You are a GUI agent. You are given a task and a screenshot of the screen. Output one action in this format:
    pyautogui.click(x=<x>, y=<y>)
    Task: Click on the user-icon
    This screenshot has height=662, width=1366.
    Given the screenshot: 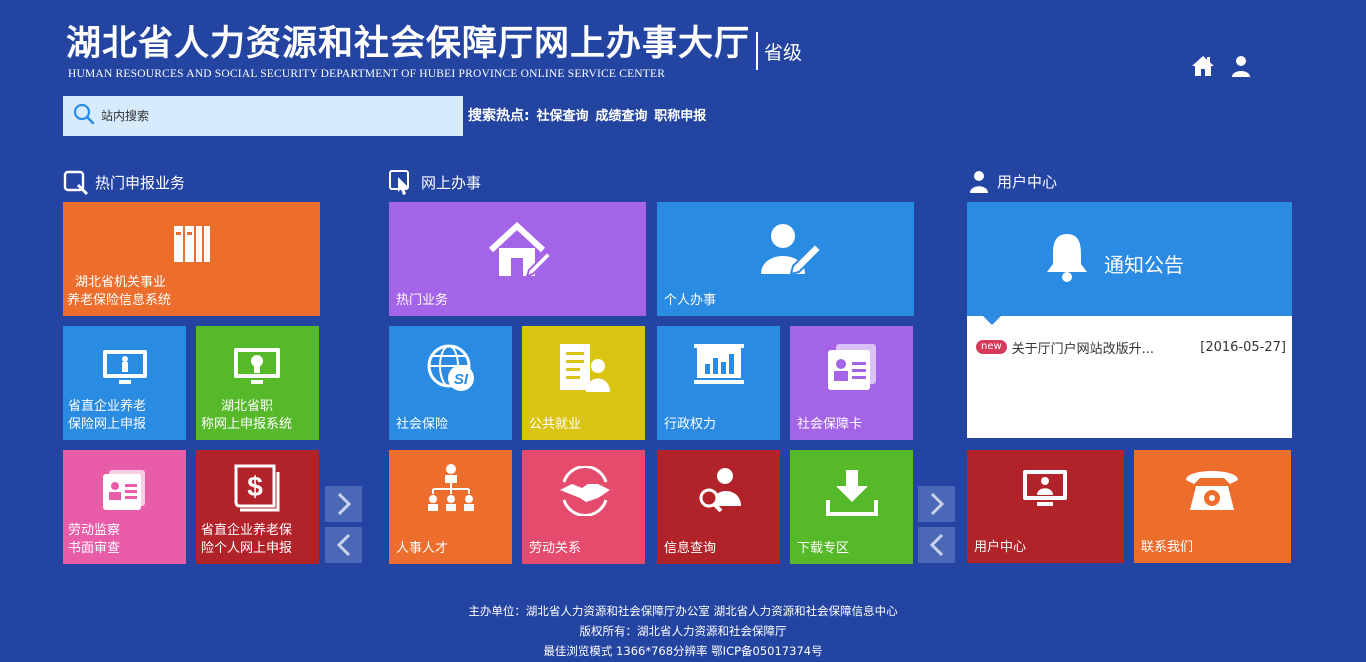 What is the action you would take?
    pyautogui.click(x=1241, y=66)
    